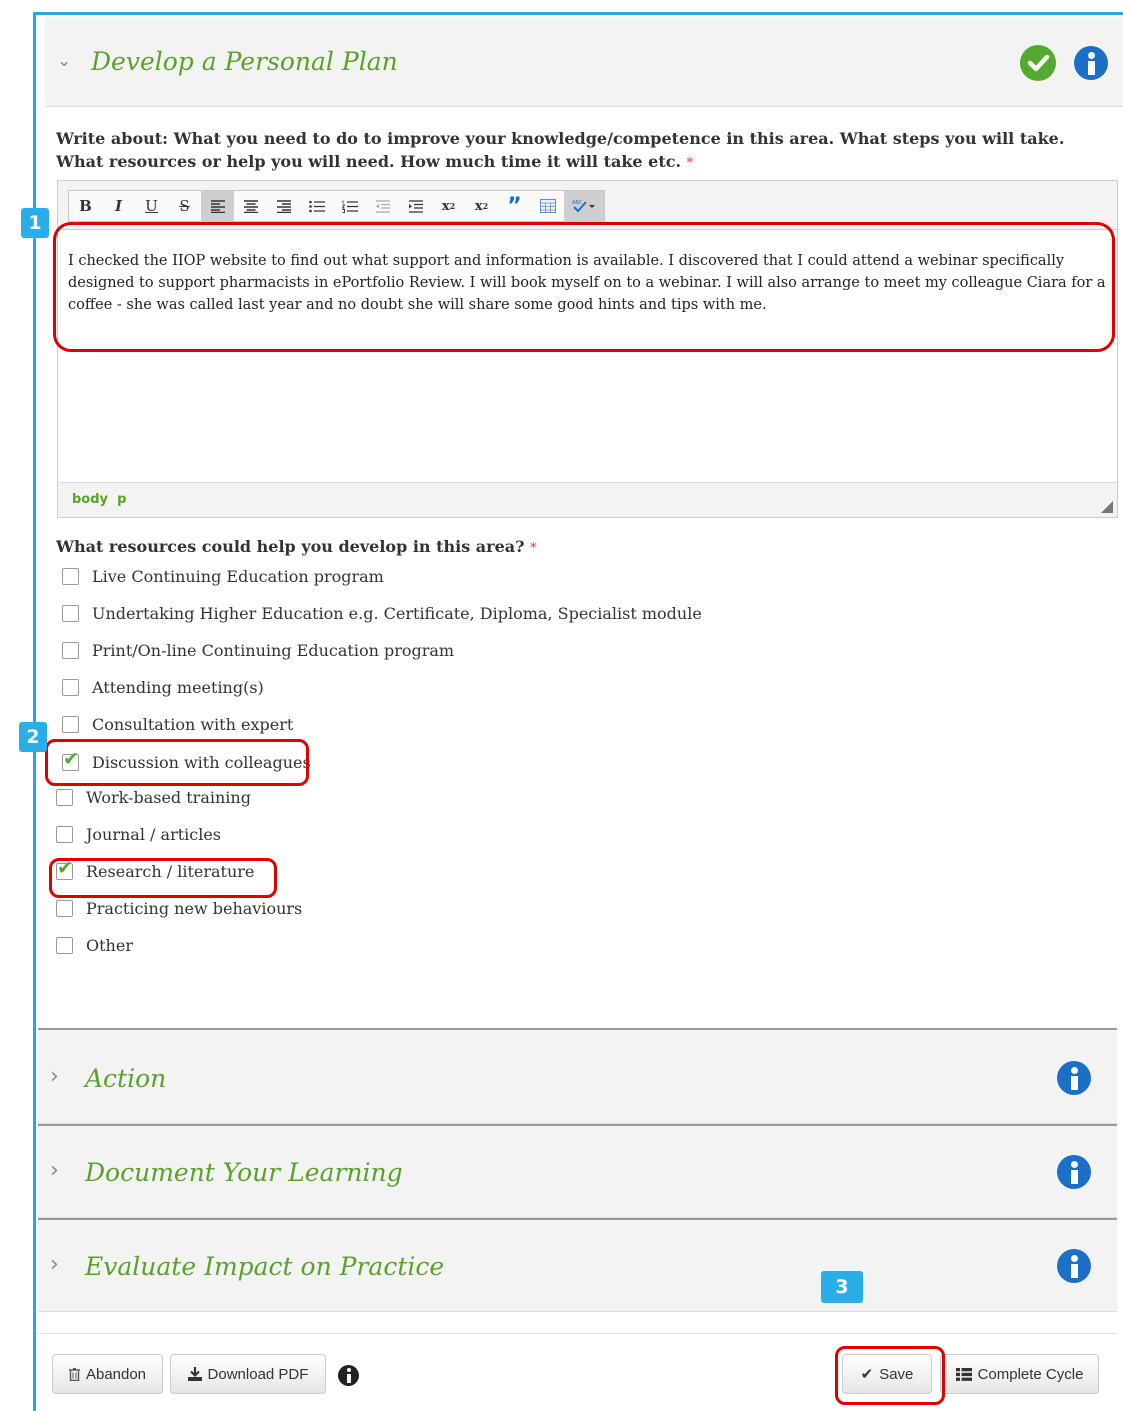 This screenshot has width=1123, height=1411. What do you see at coordinates (178, 687) in the screenshot?
I see `option-label: Attending meeting(s)` at bounding box center [178, 687].